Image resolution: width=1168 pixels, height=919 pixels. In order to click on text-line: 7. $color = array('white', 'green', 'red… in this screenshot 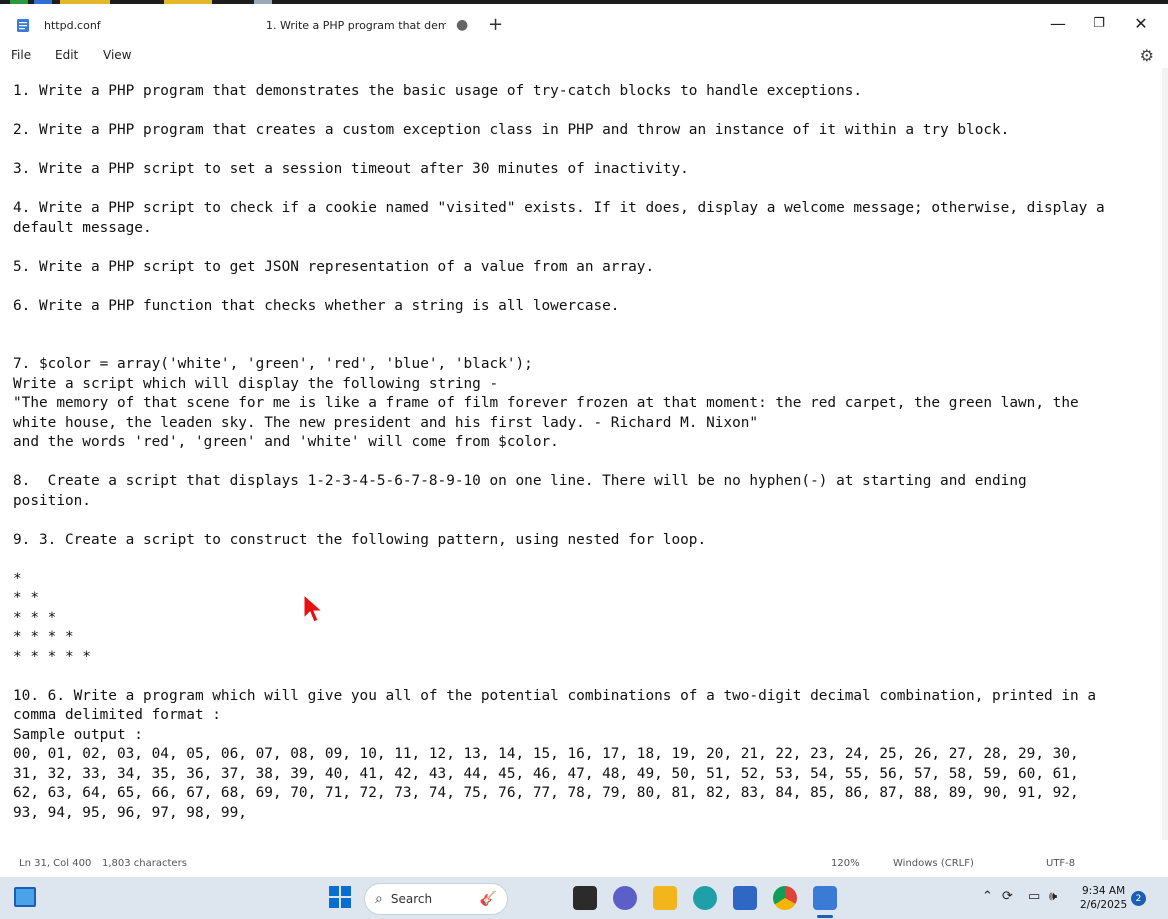, I will do `click(273, 364)`.